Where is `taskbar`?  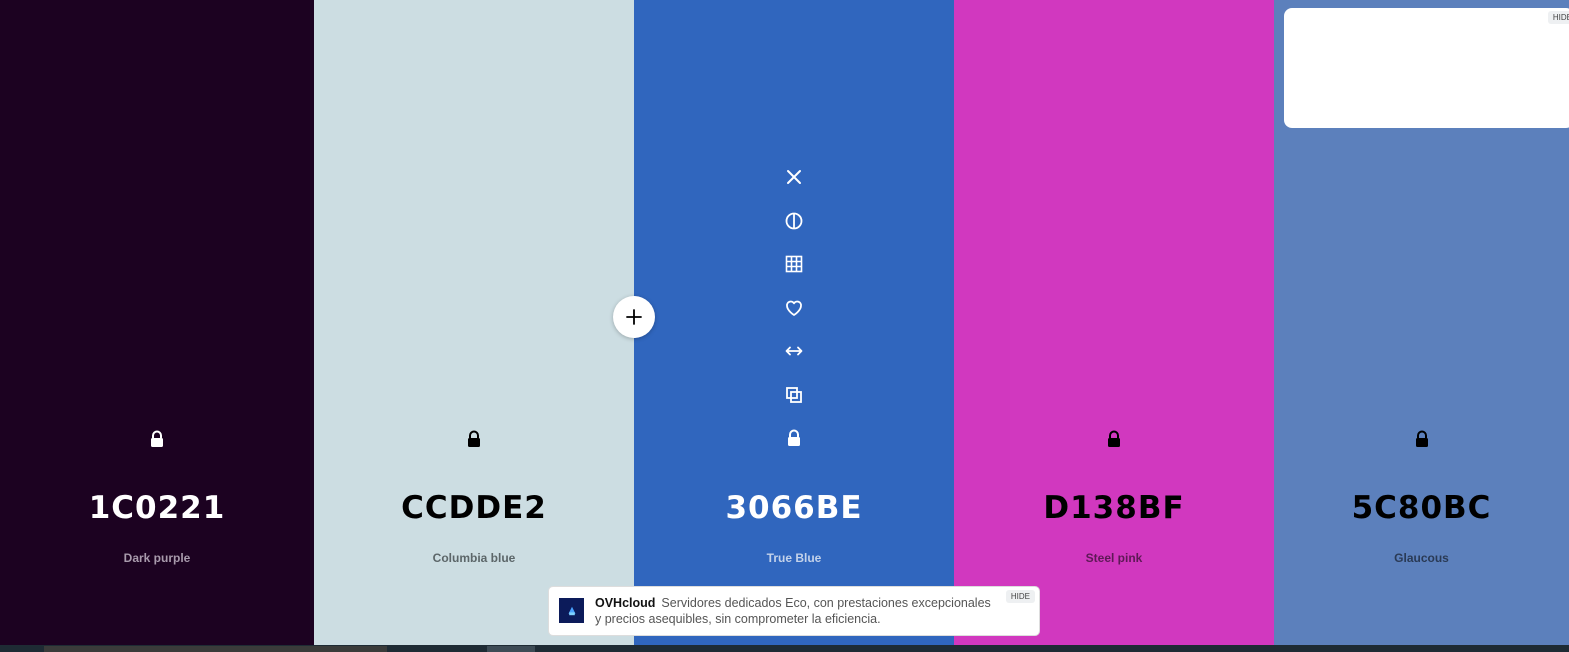 taskbar is located at coordinates (784, 648).